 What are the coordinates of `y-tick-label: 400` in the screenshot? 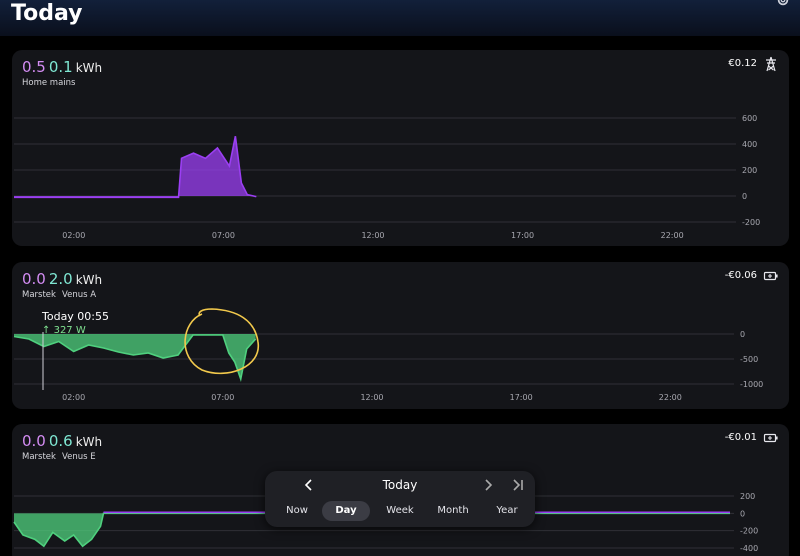 It's located at (749, 144).